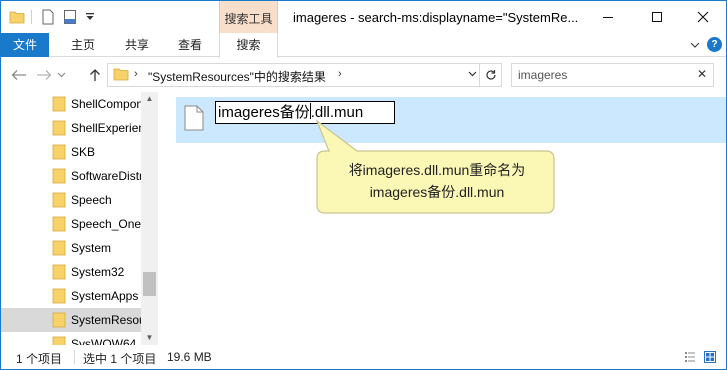 Image resolution: width=727 pixels, height=370 pixels. I want to click on help-button: ?, so click(714, 44).